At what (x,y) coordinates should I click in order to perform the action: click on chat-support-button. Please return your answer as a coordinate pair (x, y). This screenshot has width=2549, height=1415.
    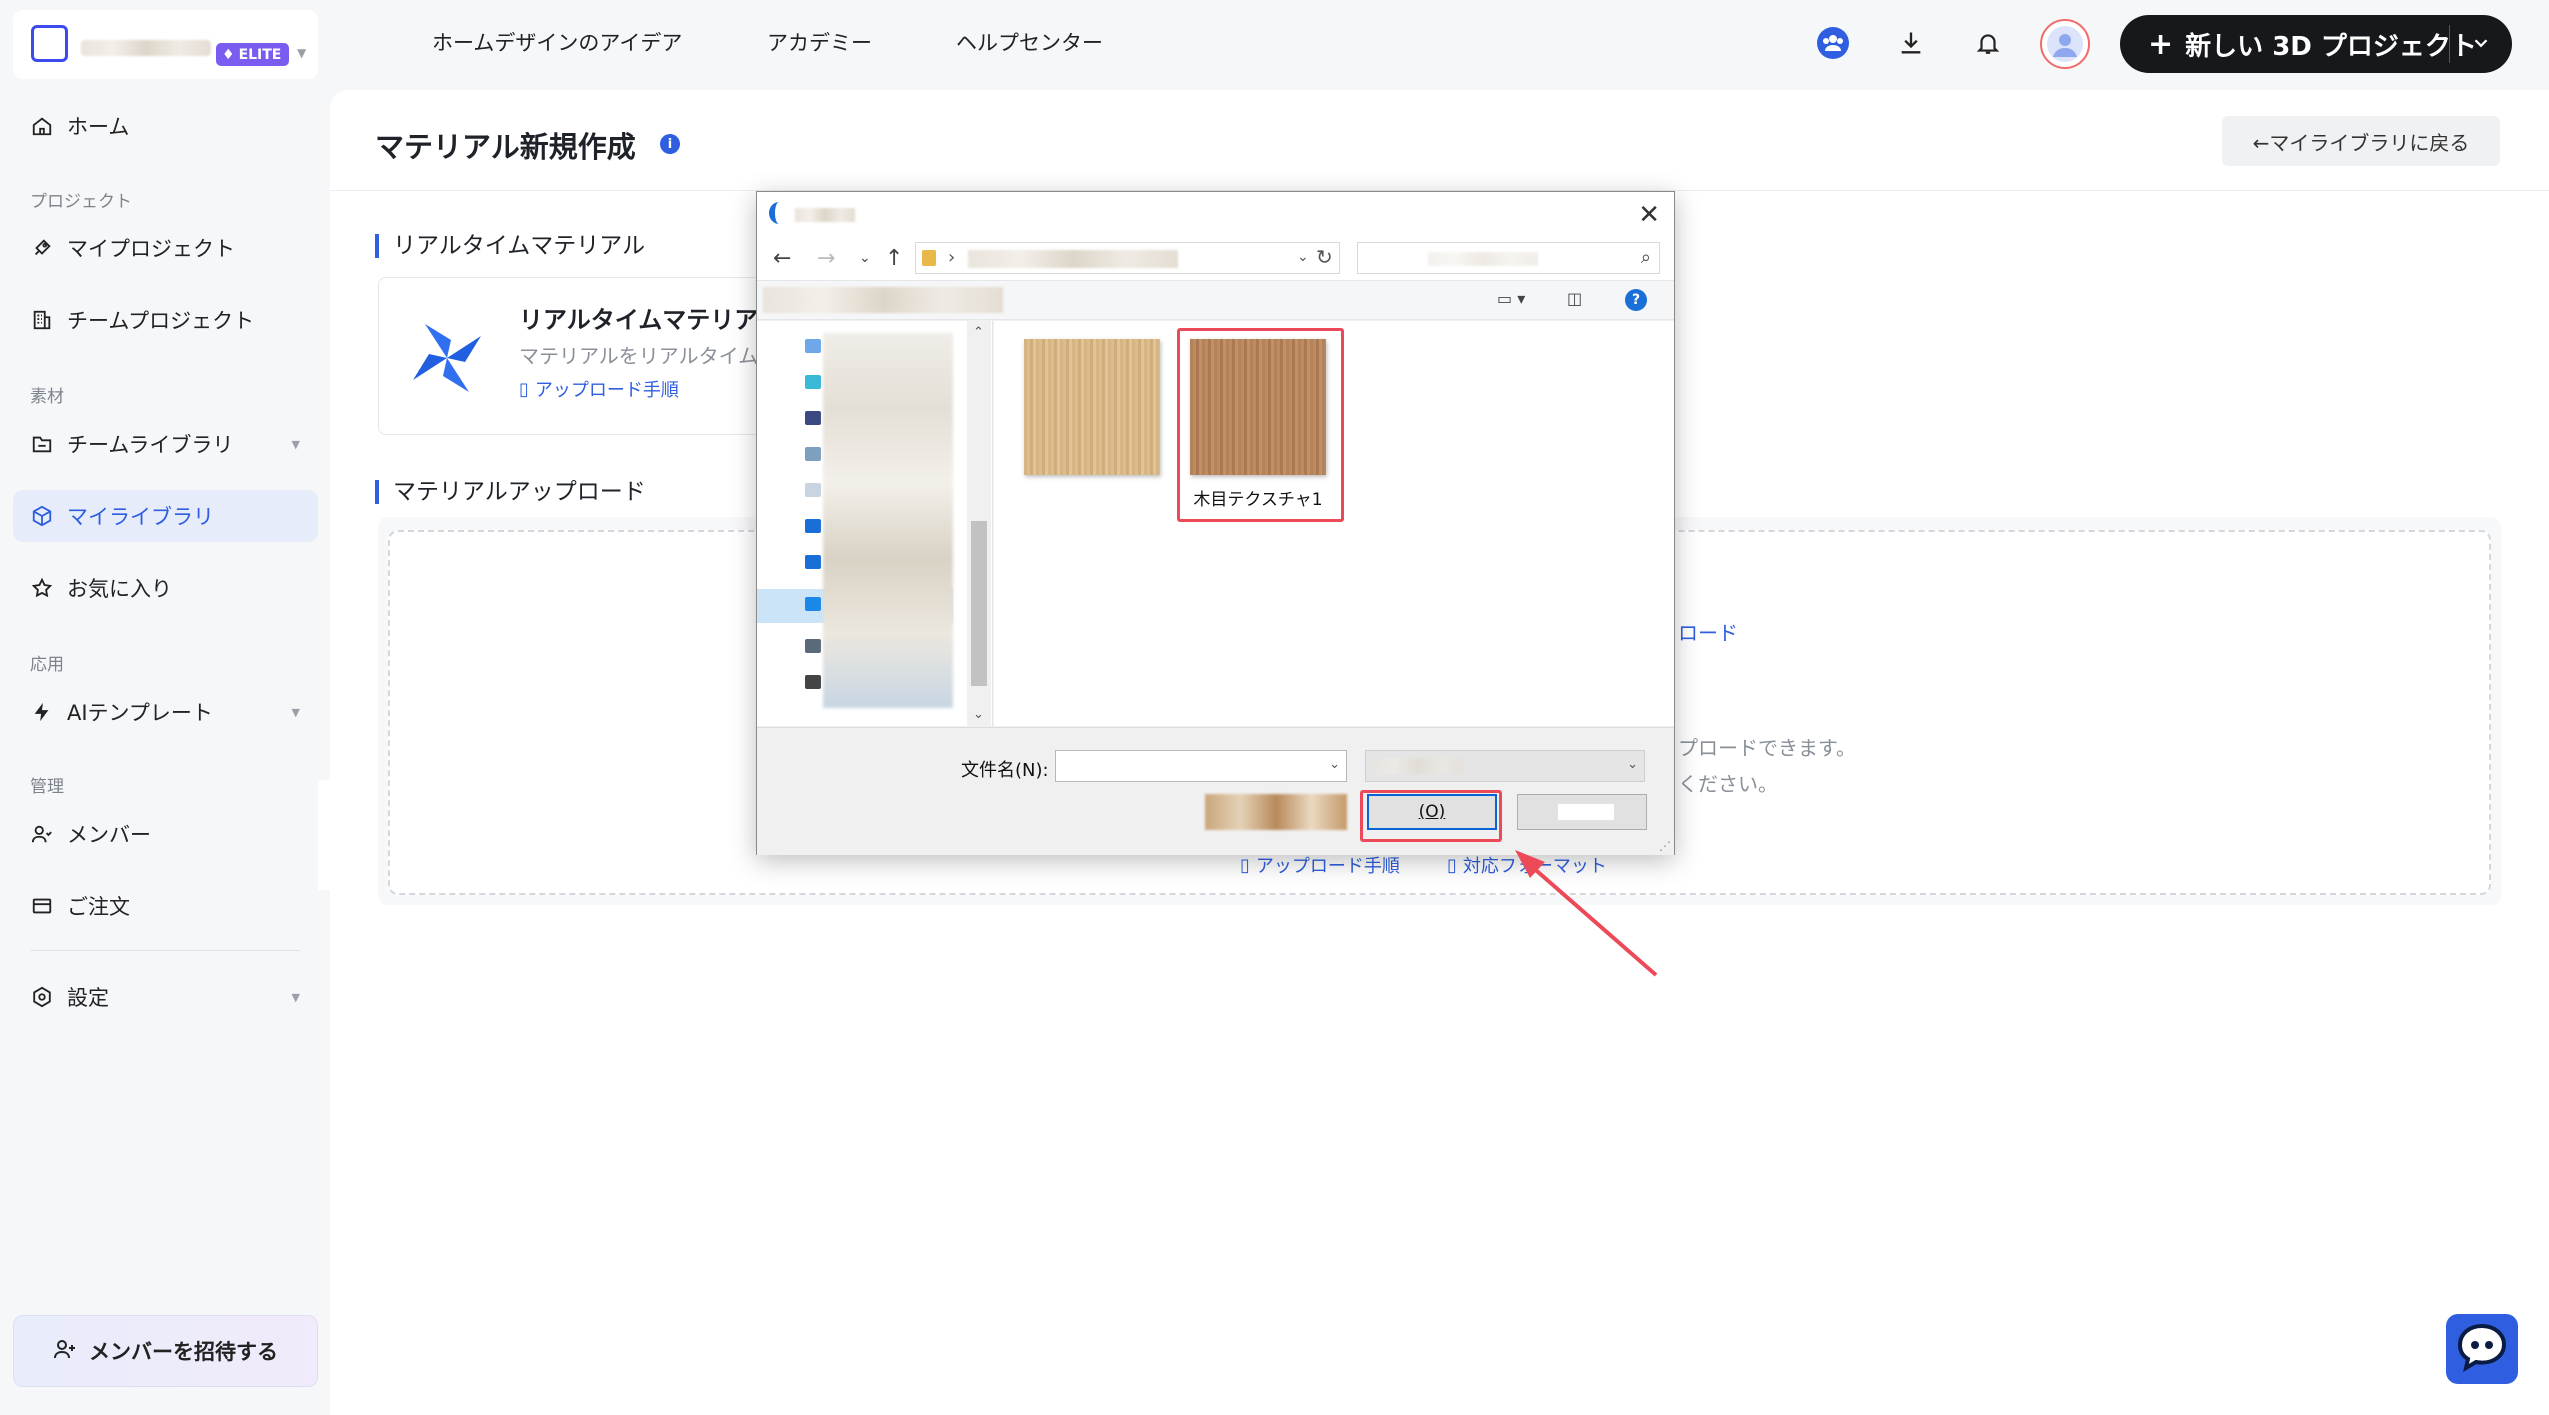
    Looking at the image, I should click on (2482, 1349).